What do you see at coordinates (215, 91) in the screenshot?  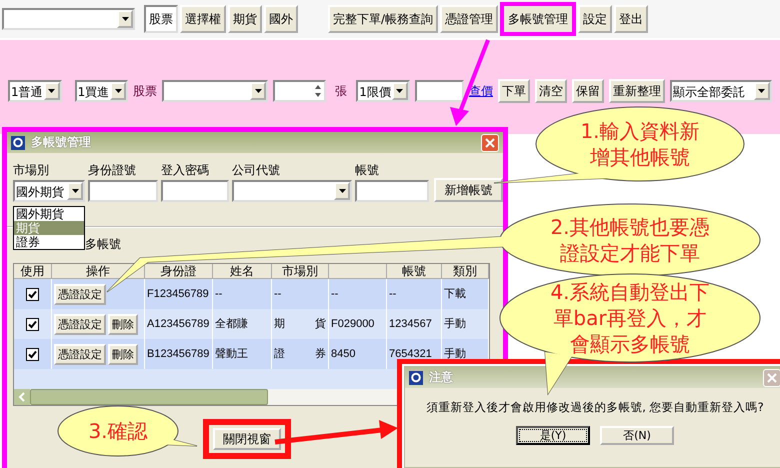 I see `stock-dropdown` at bounding box center [215, 91].